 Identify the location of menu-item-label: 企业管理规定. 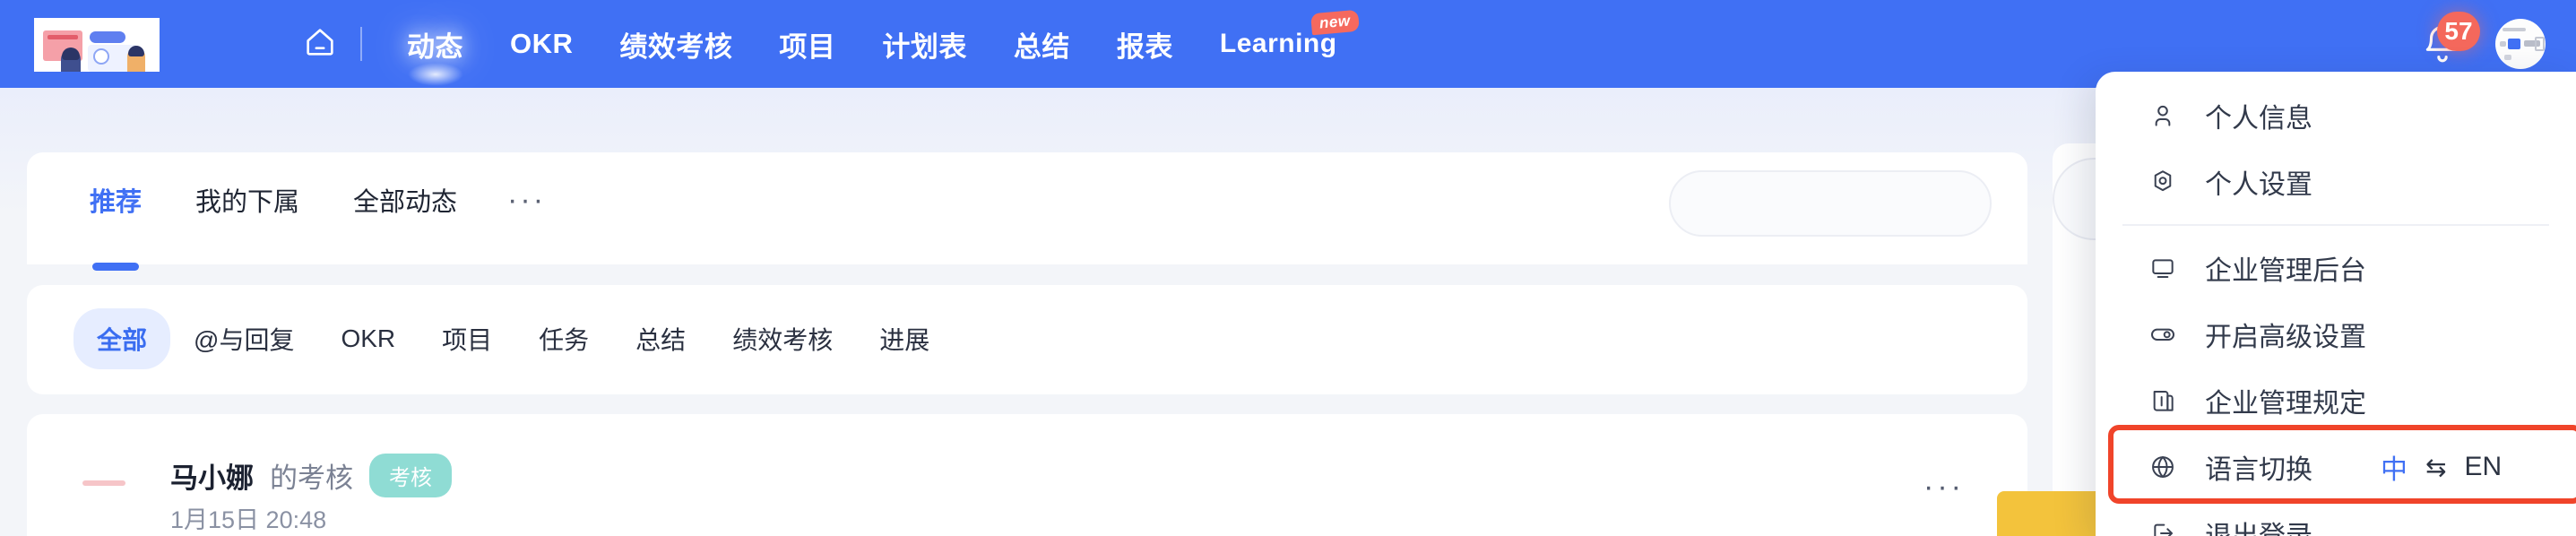
(2285, 404).